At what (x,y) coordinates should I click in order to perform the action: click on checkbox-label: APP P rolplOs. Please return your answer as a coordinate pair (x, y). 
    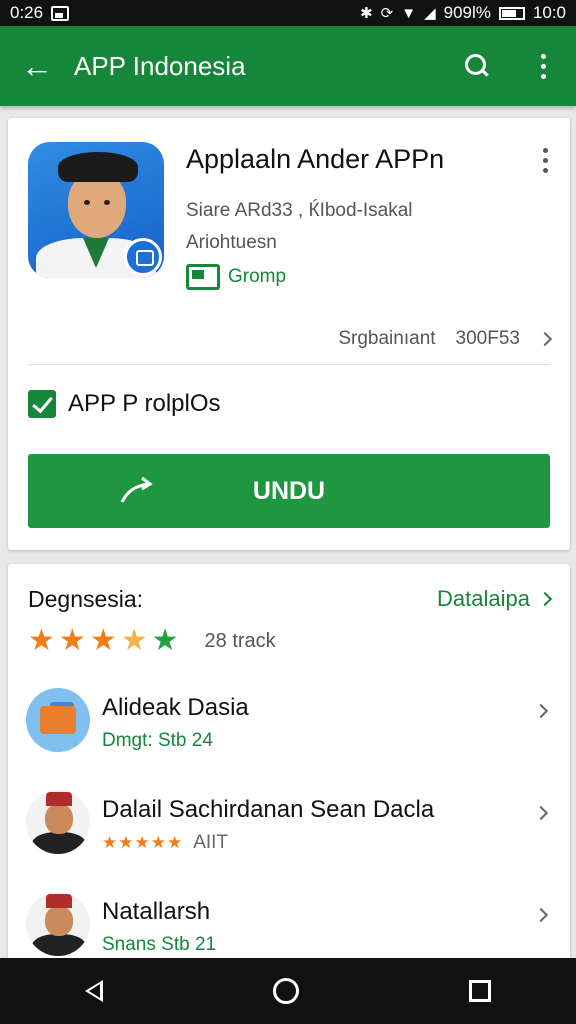
    Looking at the image, I should click on (144, 403).